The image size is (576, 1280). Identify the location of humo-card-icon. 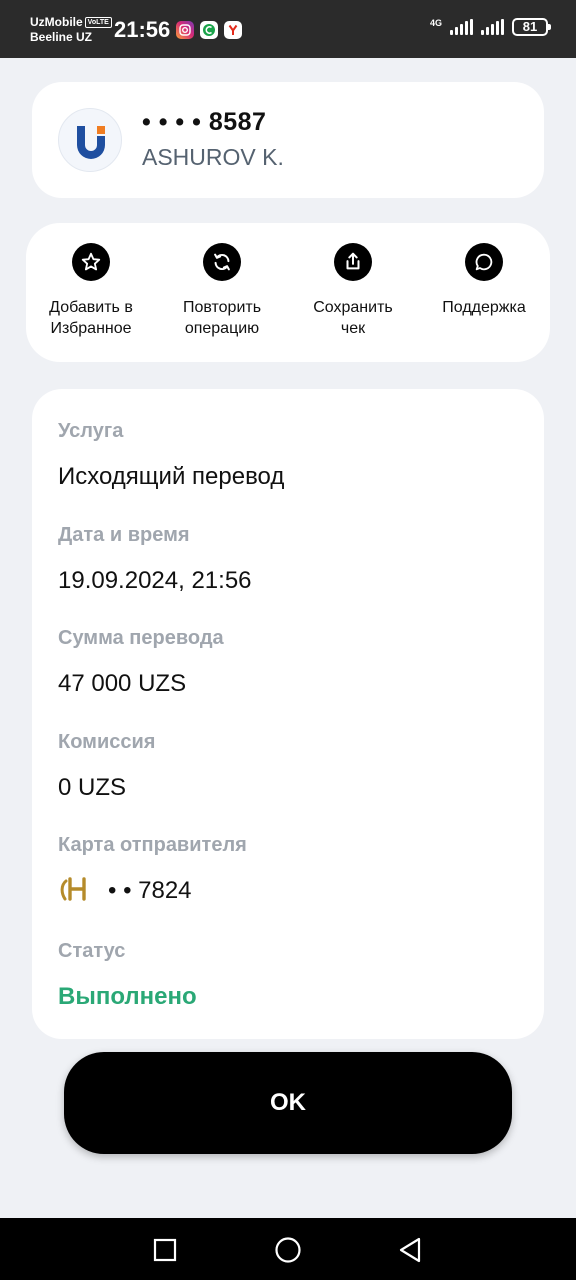
(76, 889).